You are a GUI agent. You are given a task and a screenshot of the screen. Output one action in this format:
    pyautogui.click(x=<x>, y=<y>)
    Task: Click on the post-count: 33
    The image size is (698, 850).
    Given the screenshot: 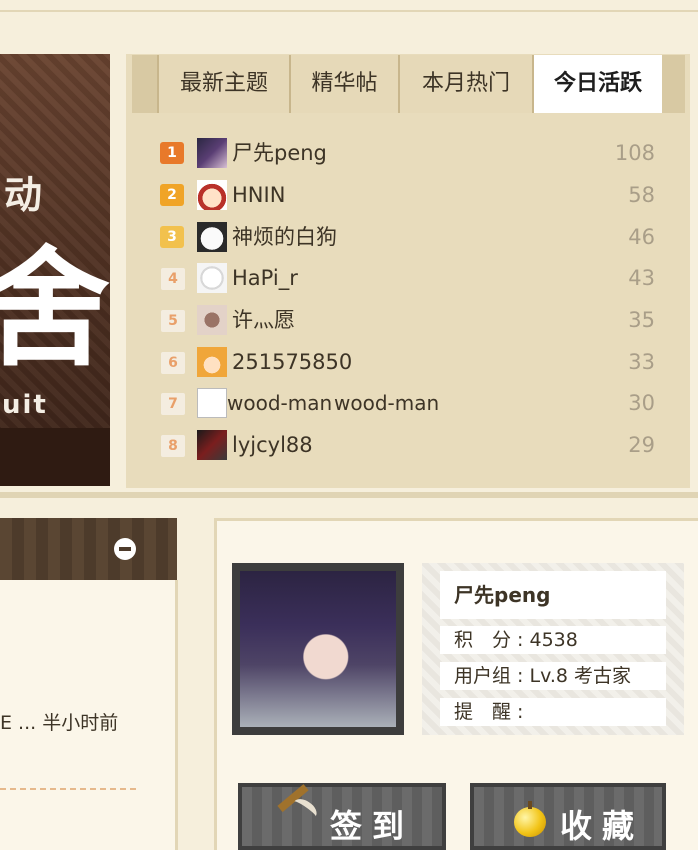 What is the action you would take?
    pyautogui.click(x=641, y=362)
    